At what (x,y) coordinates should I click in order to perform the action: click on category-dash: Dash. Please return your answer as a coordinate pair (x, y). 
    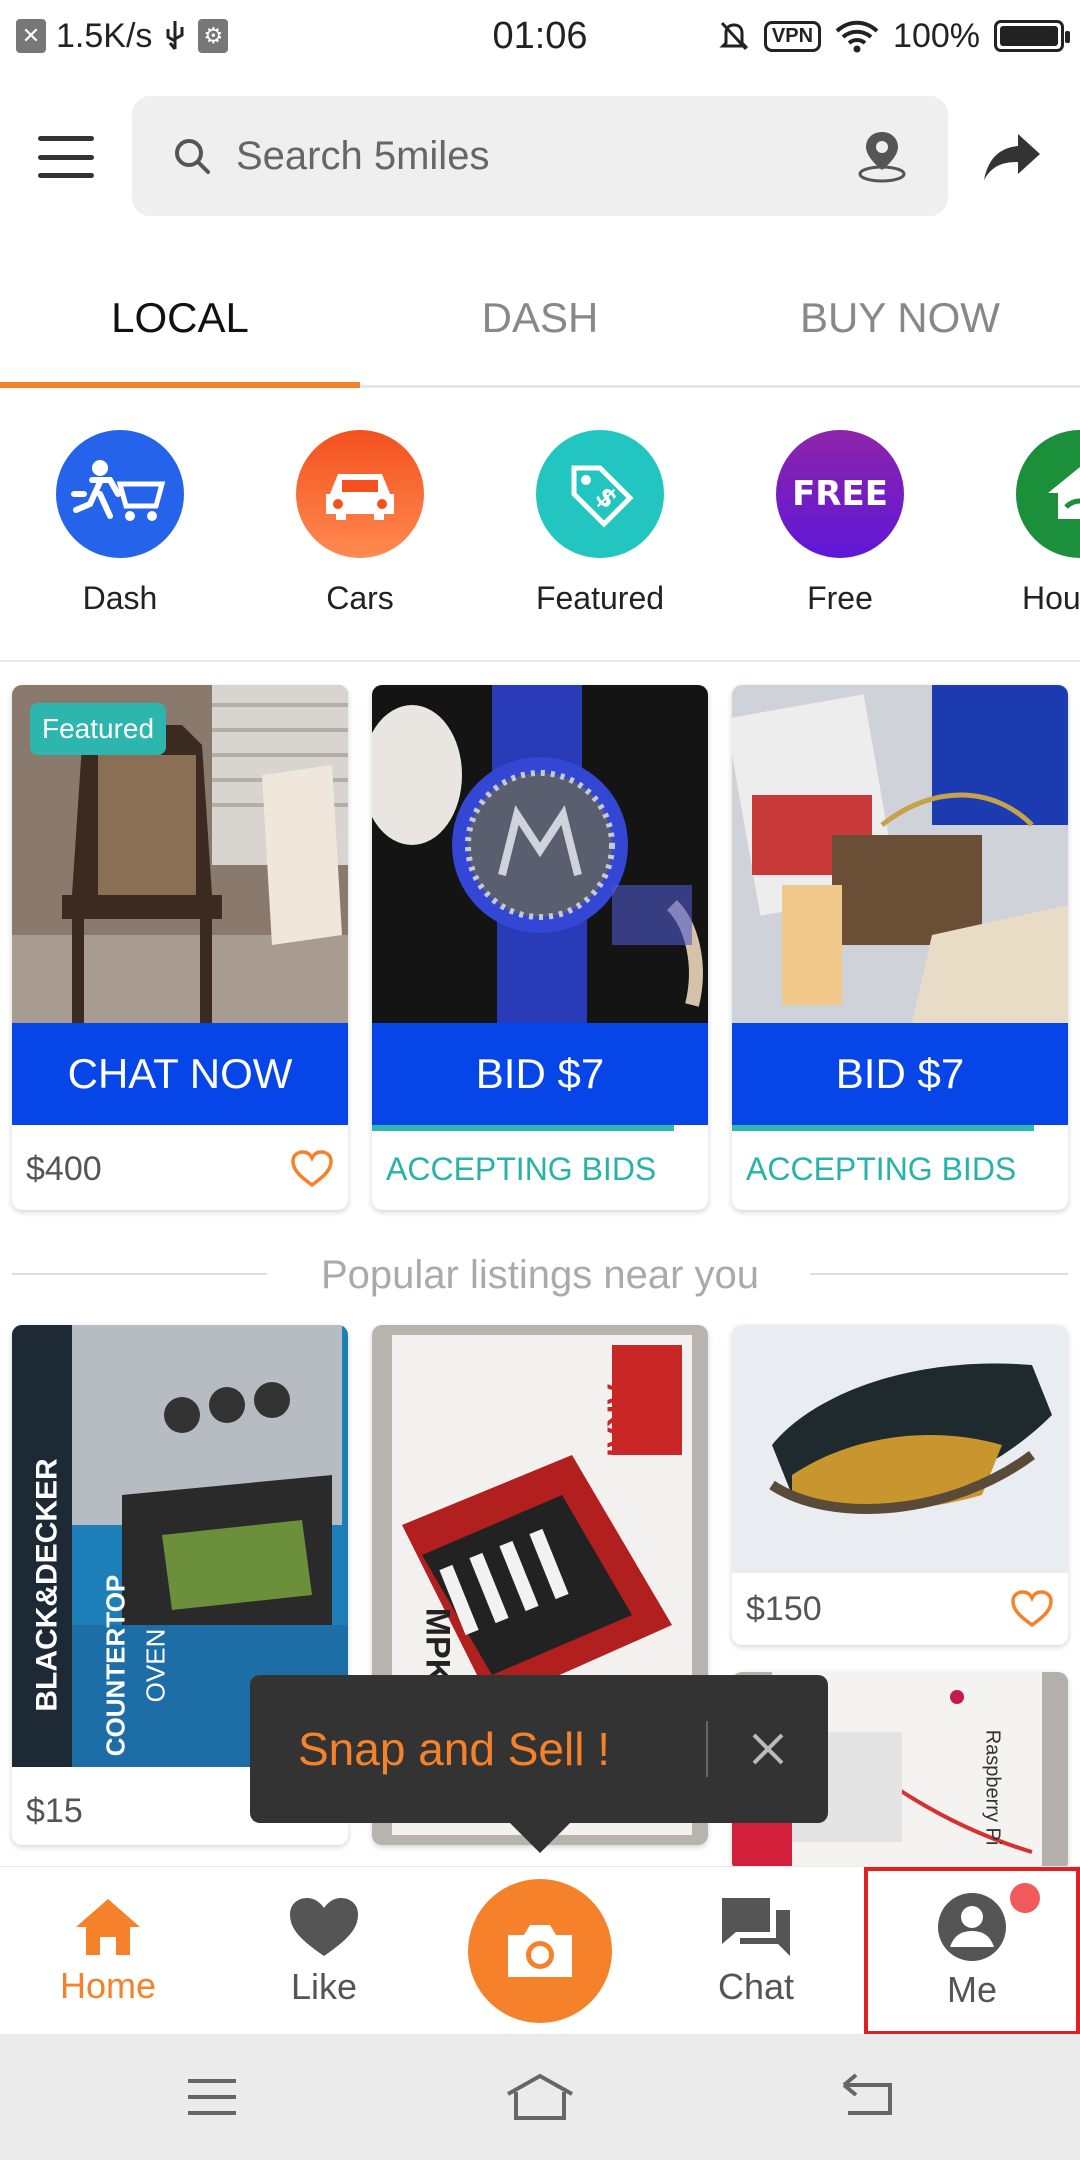
    Looking at the image, I should click on (120, 523).